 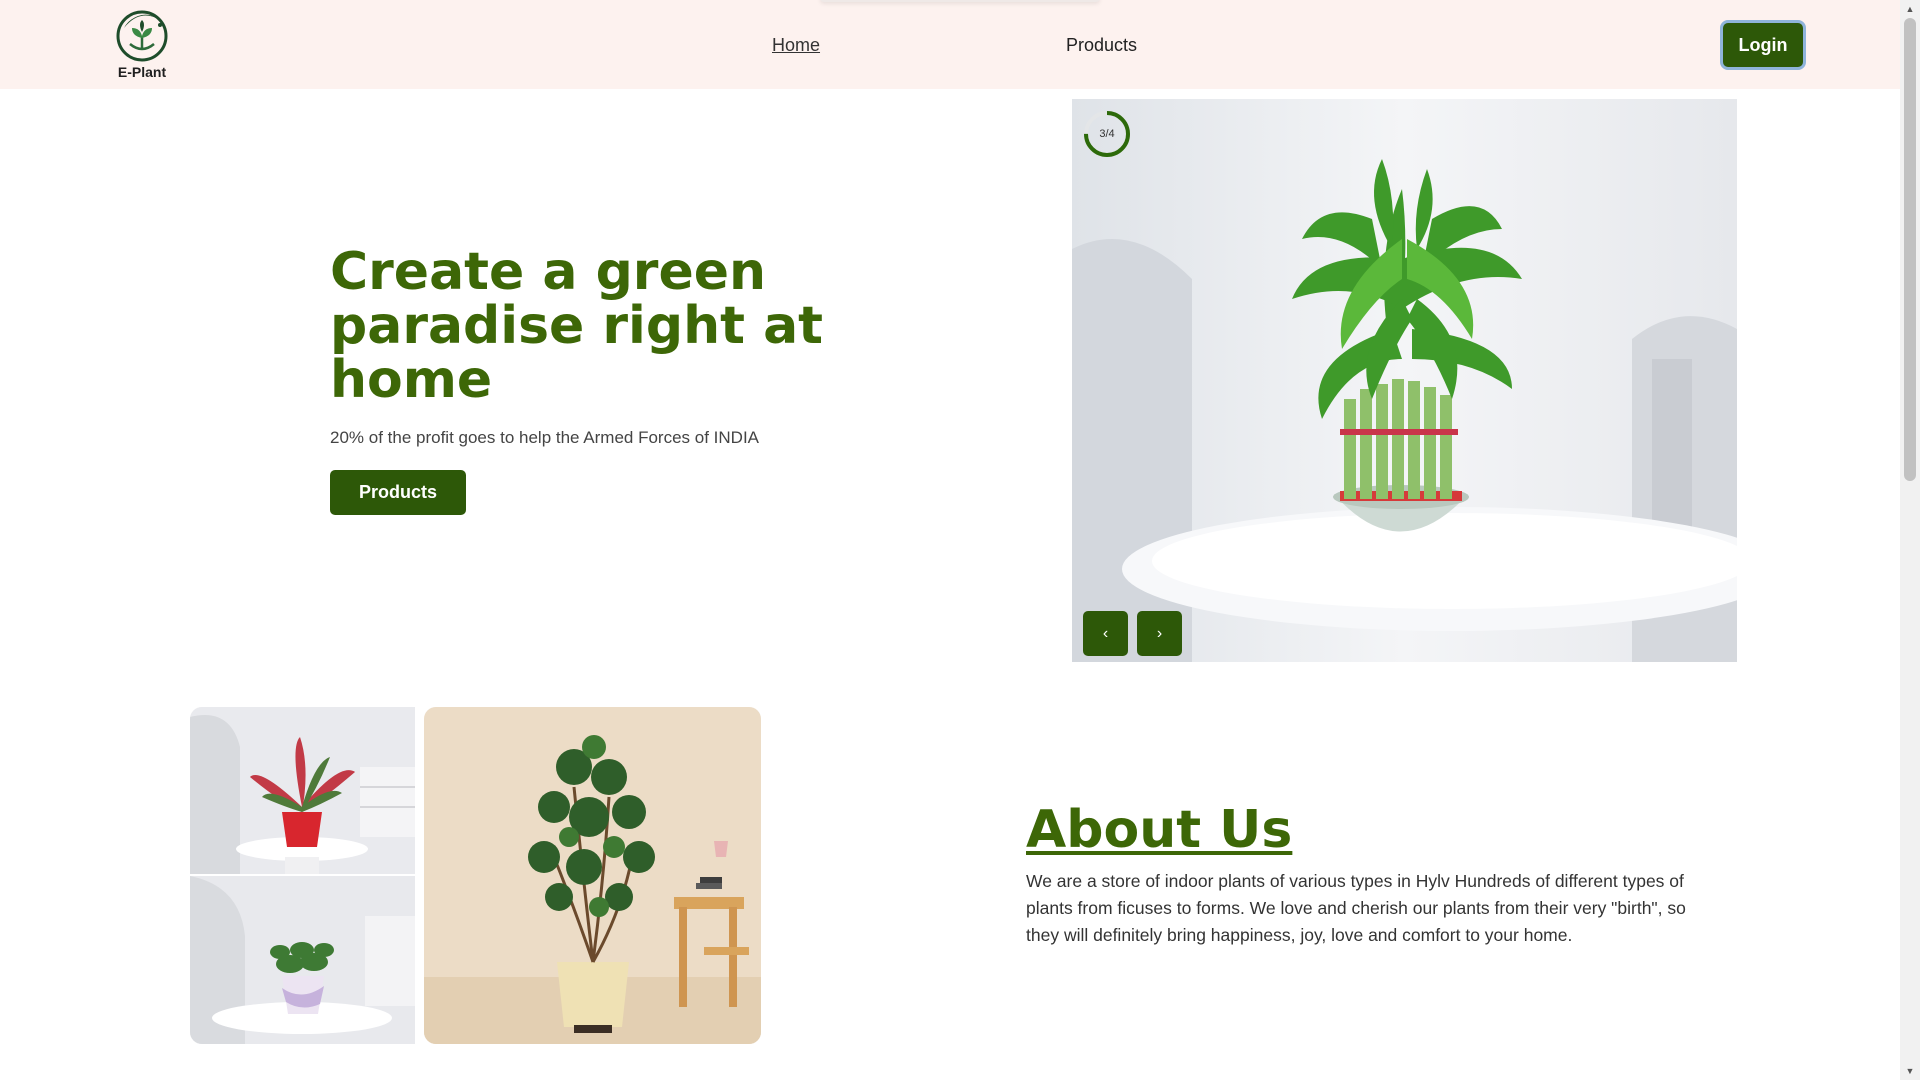 What do you see at coordinates (398, 492) in the screenshot?
I see `hero-products-button: Products` at bounding box center [398, 492].